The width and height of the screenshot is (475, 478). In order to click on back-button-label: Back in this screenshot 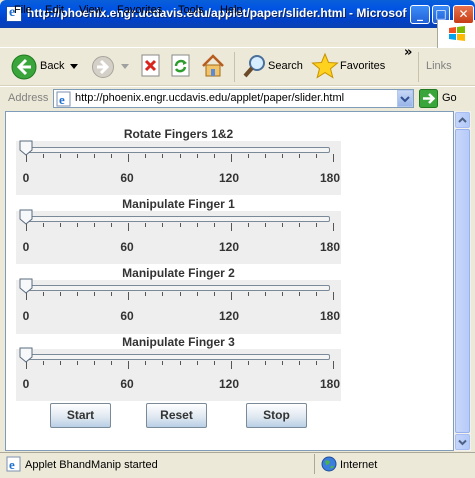, I will do `click(52, 66)`.